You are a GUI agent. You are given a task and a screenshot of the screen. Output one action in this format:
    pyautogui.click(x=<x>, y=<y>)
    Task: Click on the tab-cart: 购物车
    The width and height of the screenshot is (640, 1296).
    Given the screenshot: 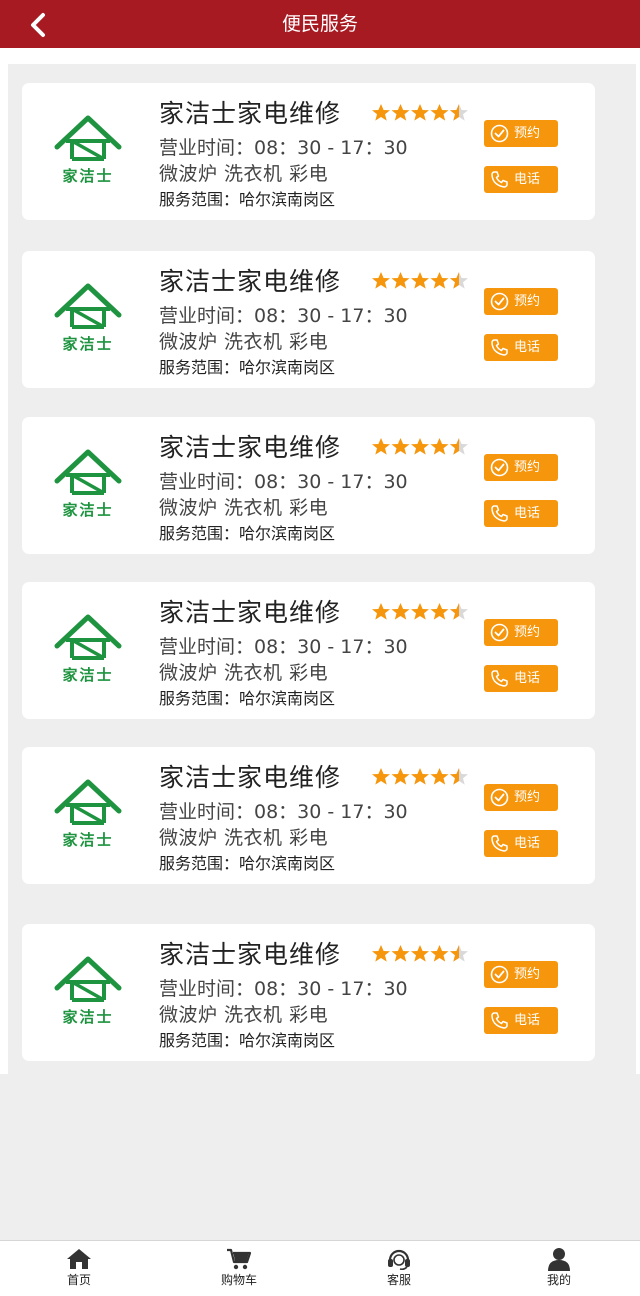 What is the action you would take?
    pyautogui.click(x=239, y=1268)
    